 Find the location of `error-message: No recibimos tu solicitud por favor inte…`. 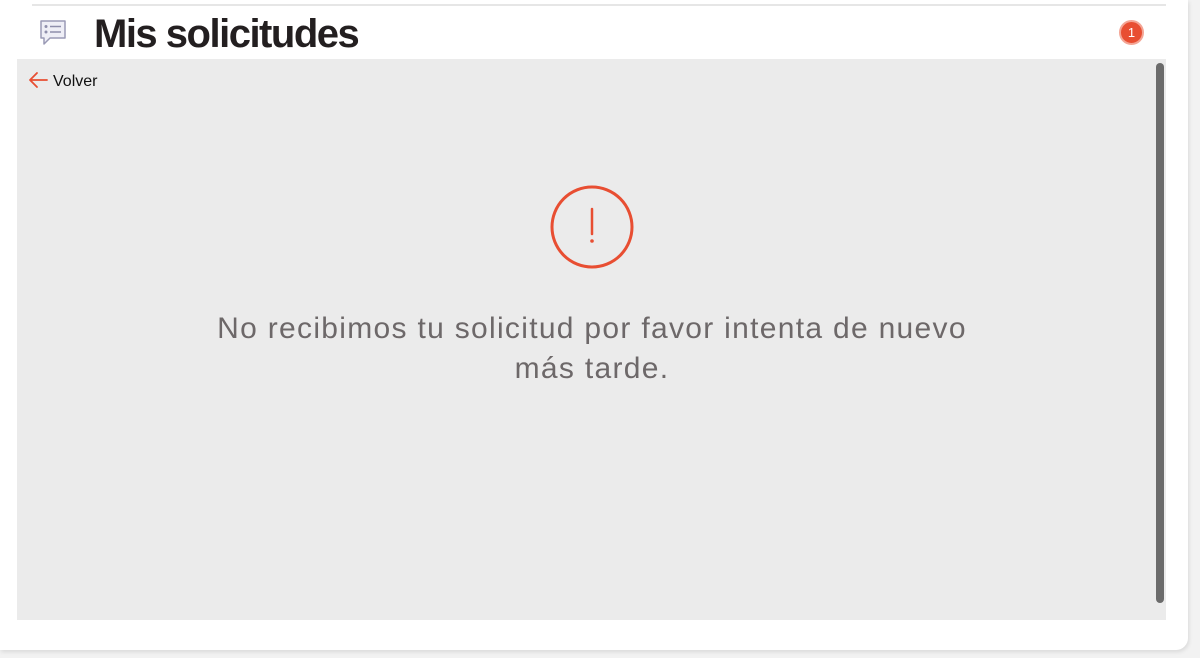

error-message: No recibimos tu solicitud por favor inte… is located at coordinates (592, 348).